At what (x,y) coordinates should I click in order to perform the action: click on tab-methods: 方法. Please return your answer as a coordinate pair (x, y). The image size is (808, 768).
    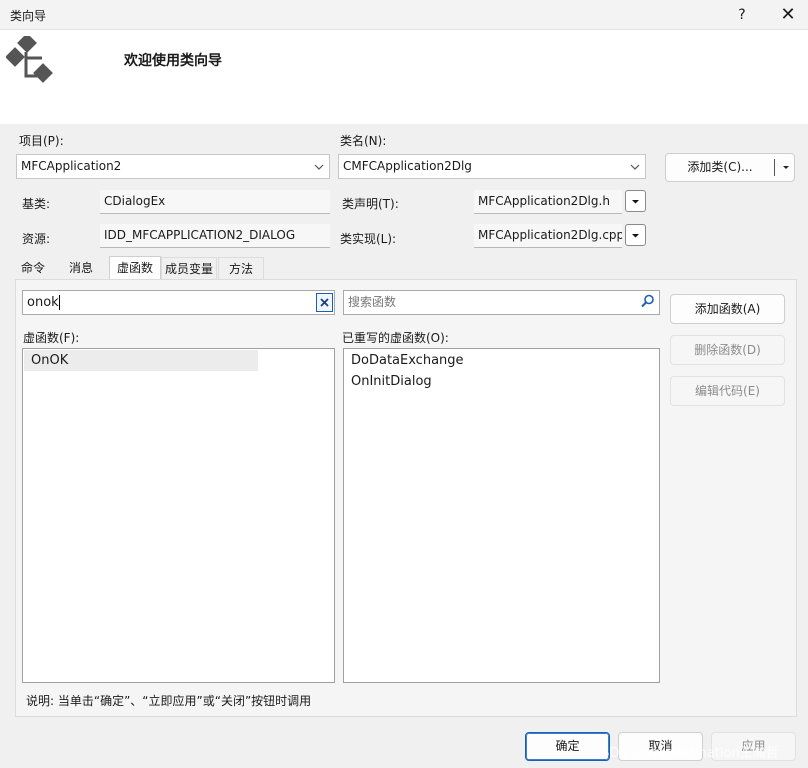
    Looking at the image, I should click on (241, 268).